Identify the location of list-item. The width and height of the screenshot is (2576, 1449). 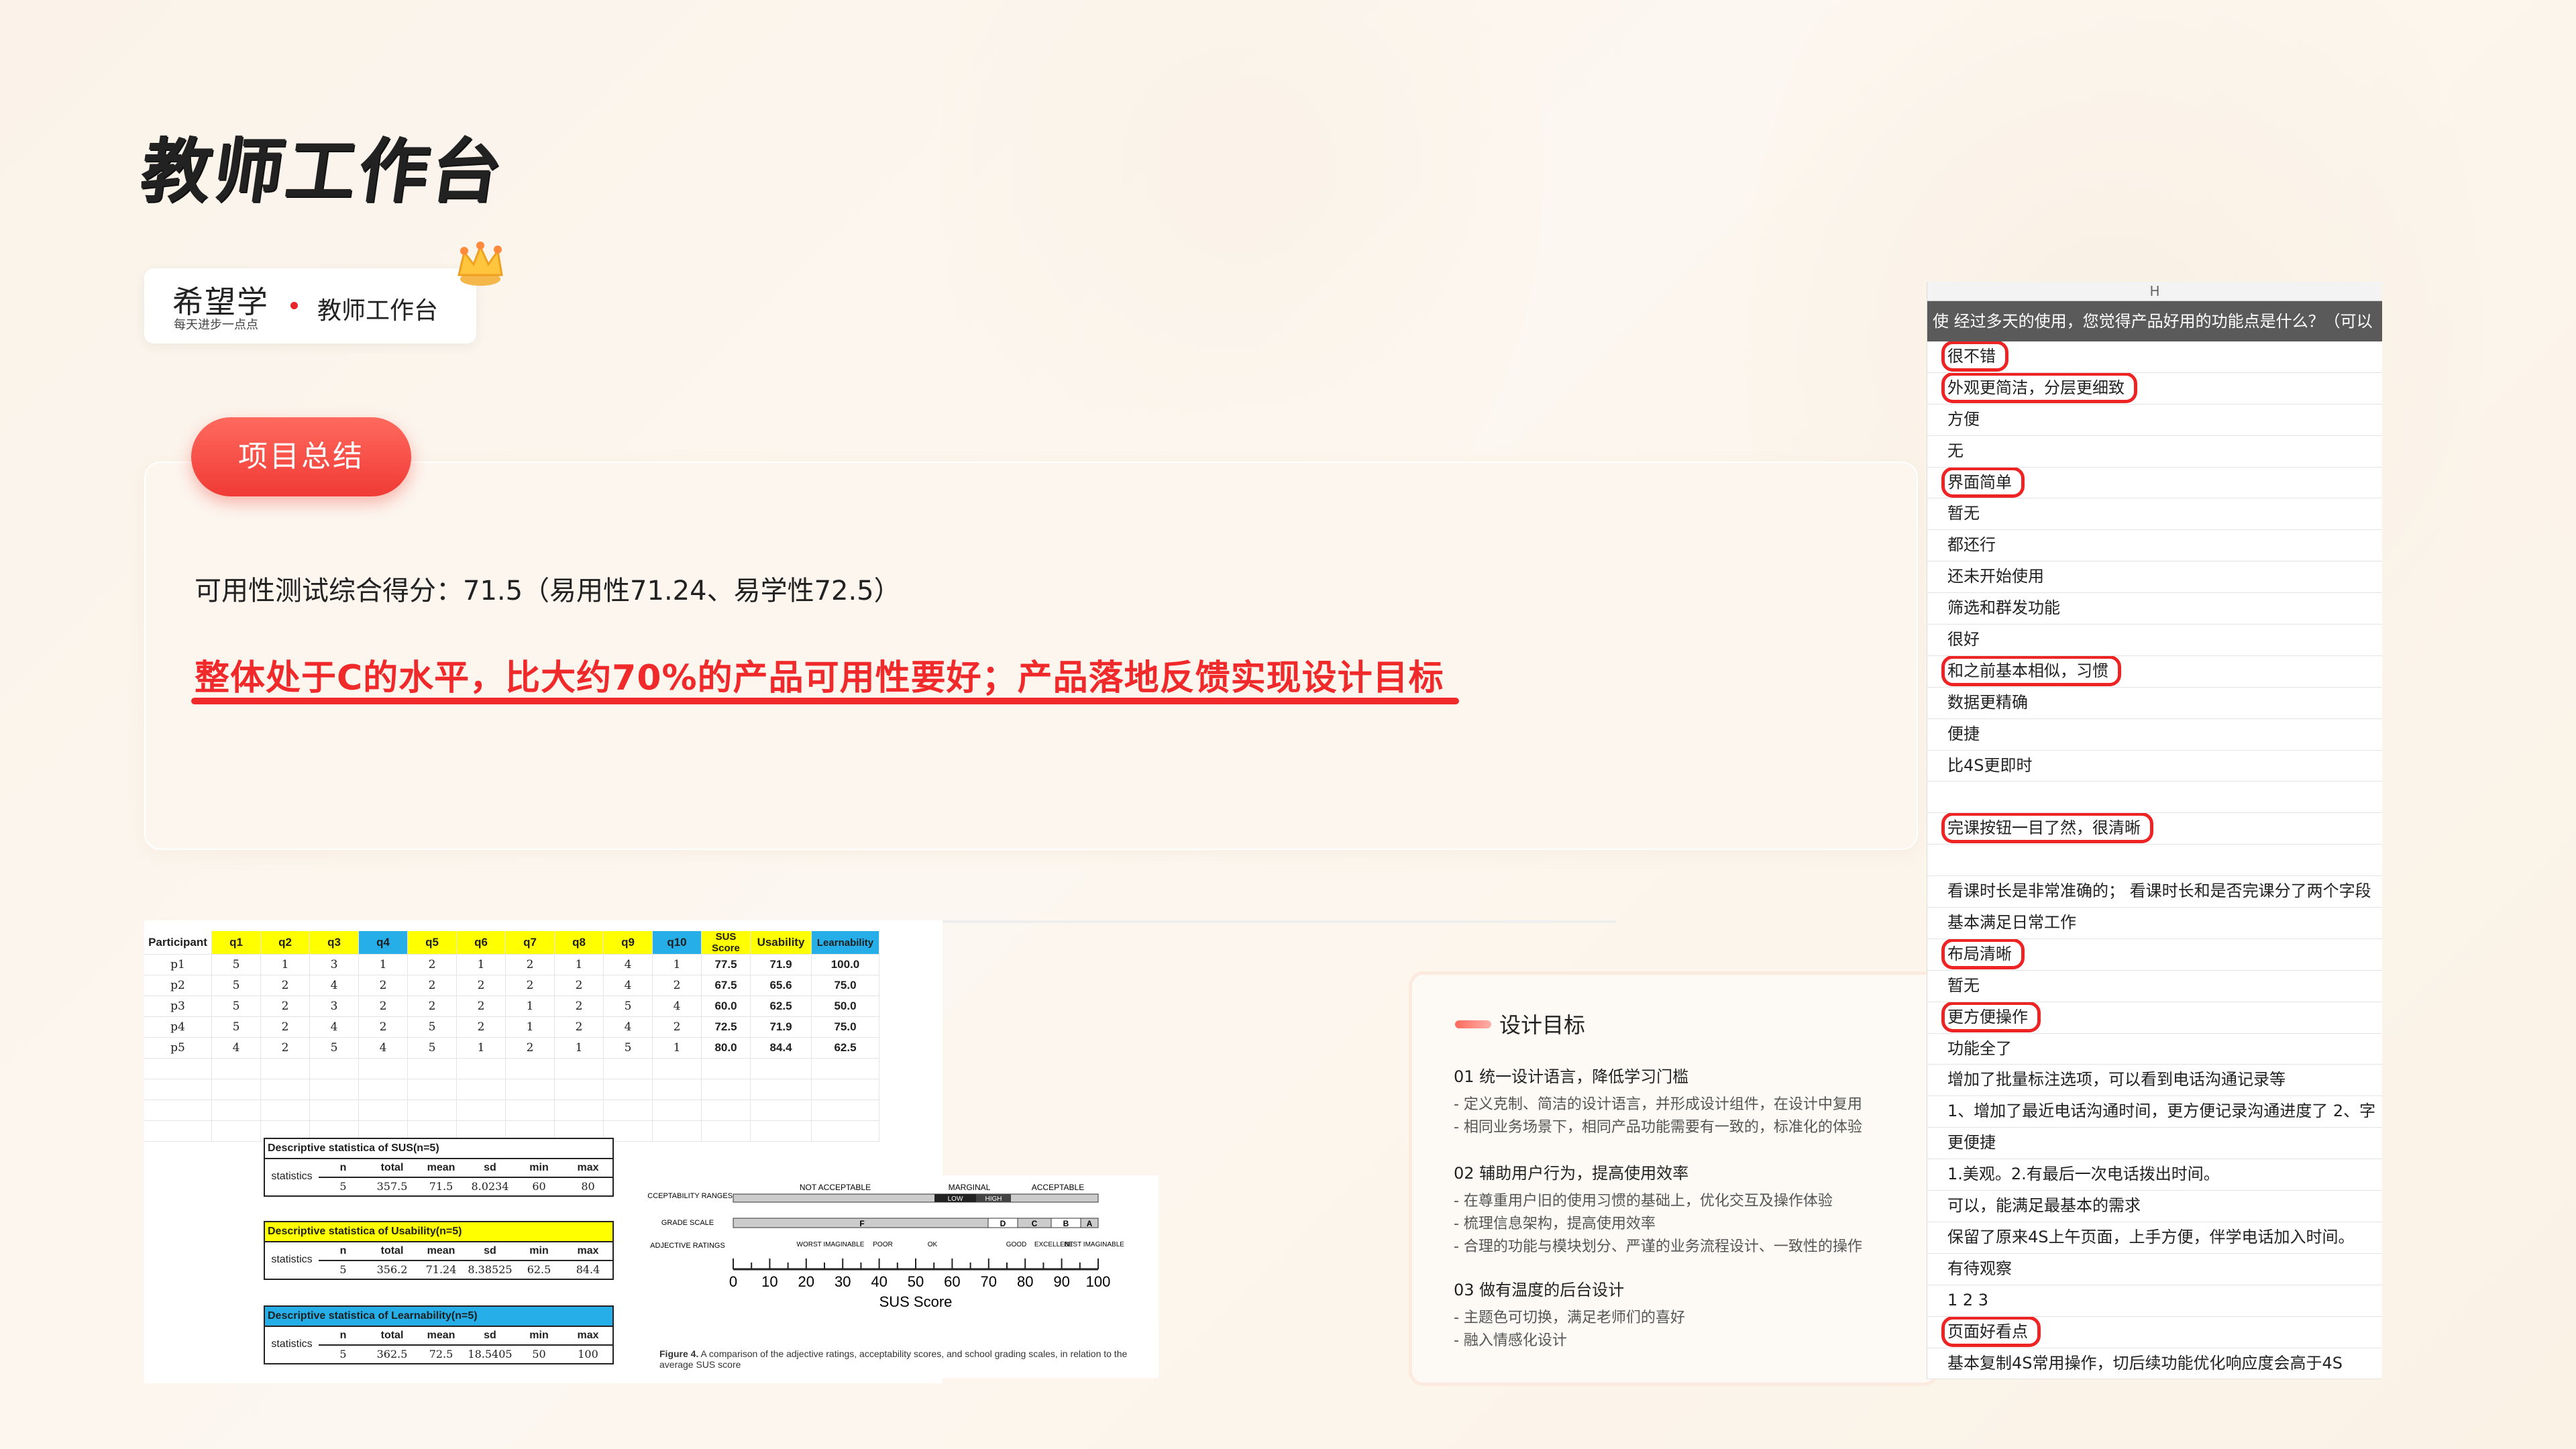
(2154, 861).